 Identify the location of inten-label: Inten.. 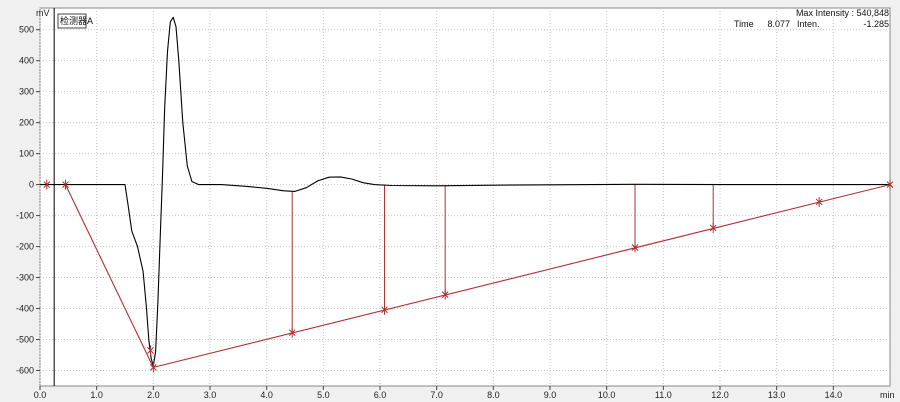
(808, 24).